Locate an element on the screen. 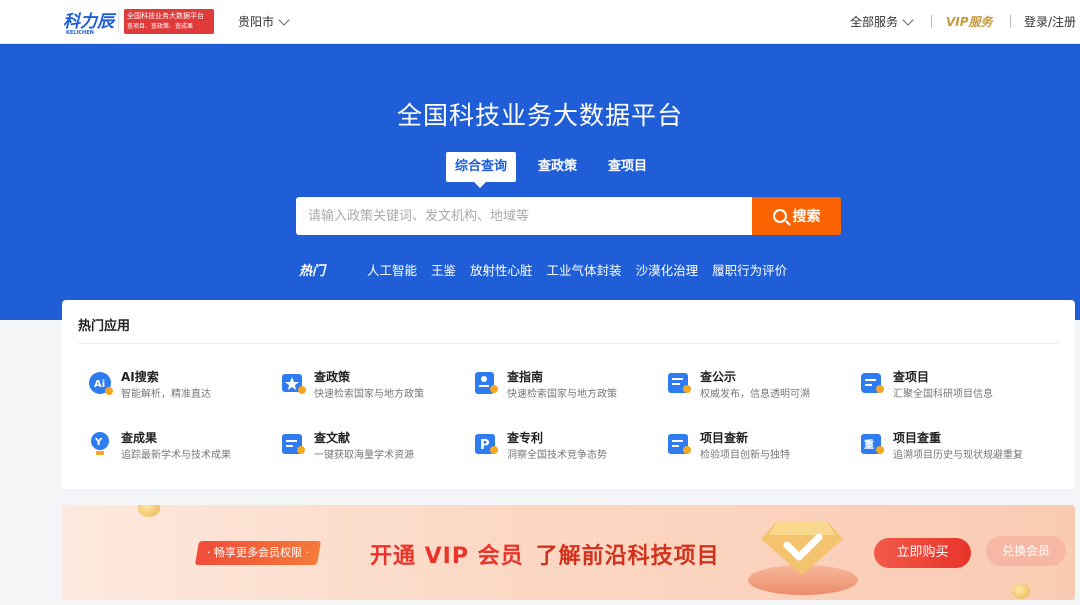  hot-keyword: 沙漠化治理 is located at coordinates (667, 269).